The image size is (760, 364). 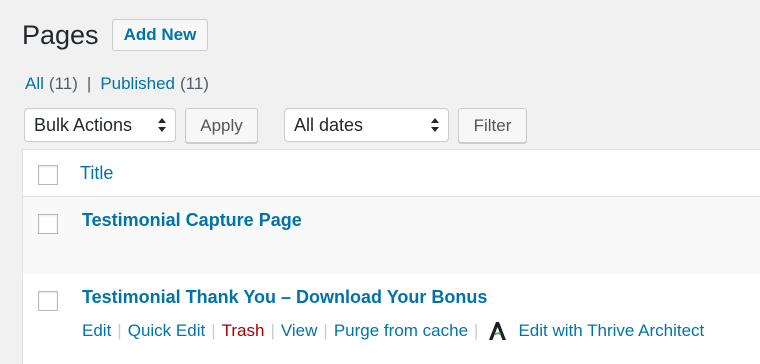 What do you see at coordinates (96, 331) in the screenshot?
I see `edit-action: Edit` at bounding box center [96, 331].